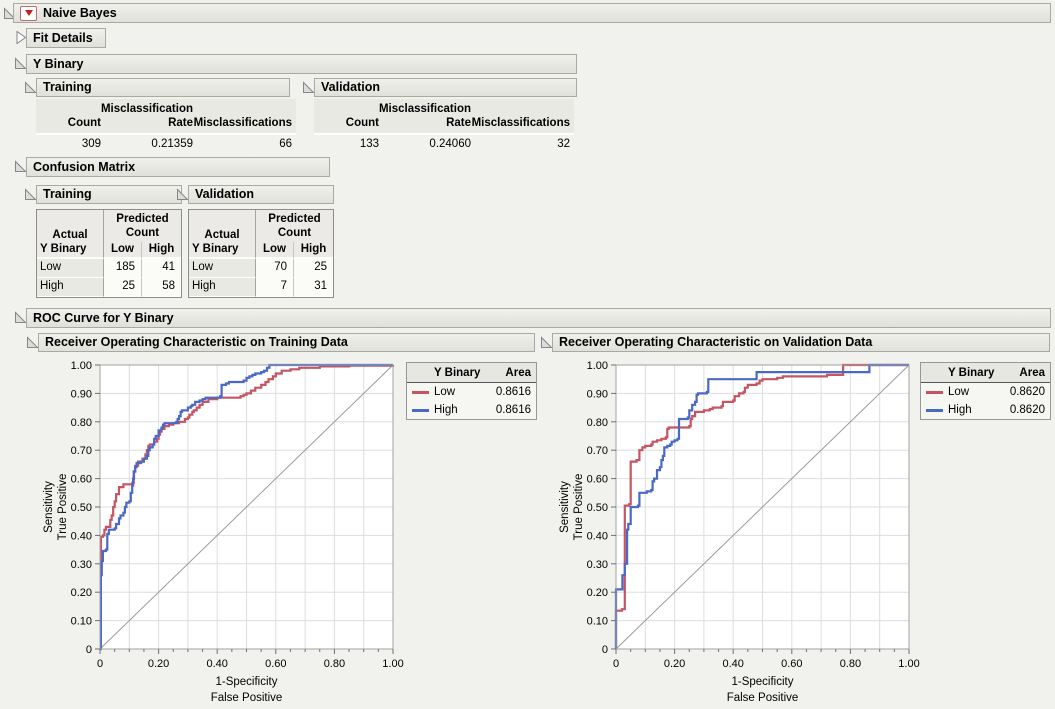 The image size is (1055, 709). Describe the element at coordinates (91, 144) in the screenshot. I see `cell-value: 309` at that location.